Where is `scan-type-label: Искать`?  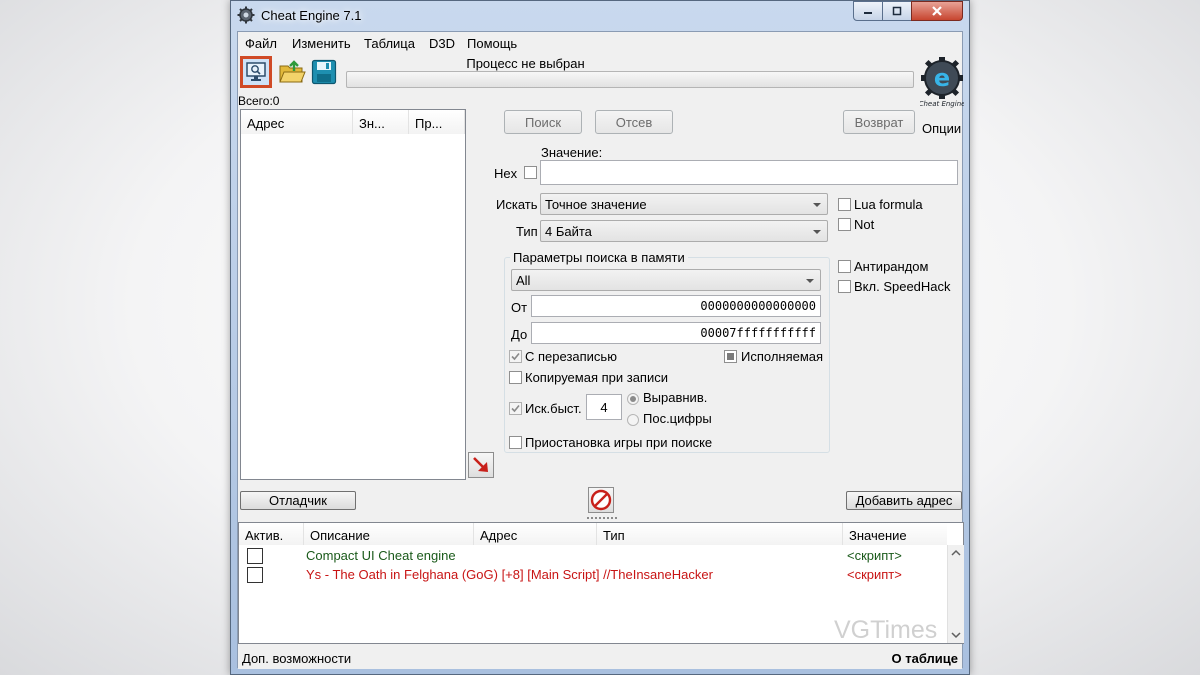
scan-type-label: Искать is located at coordinates (517, 204).